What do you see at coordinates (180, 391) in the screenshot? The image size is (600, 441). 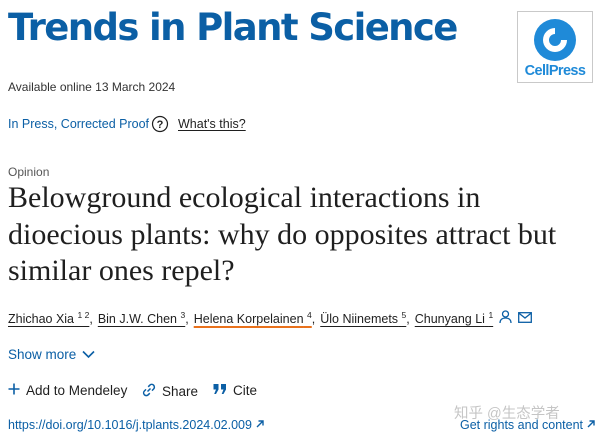 I see `share-label: Share` at bounding box center [180, 391].